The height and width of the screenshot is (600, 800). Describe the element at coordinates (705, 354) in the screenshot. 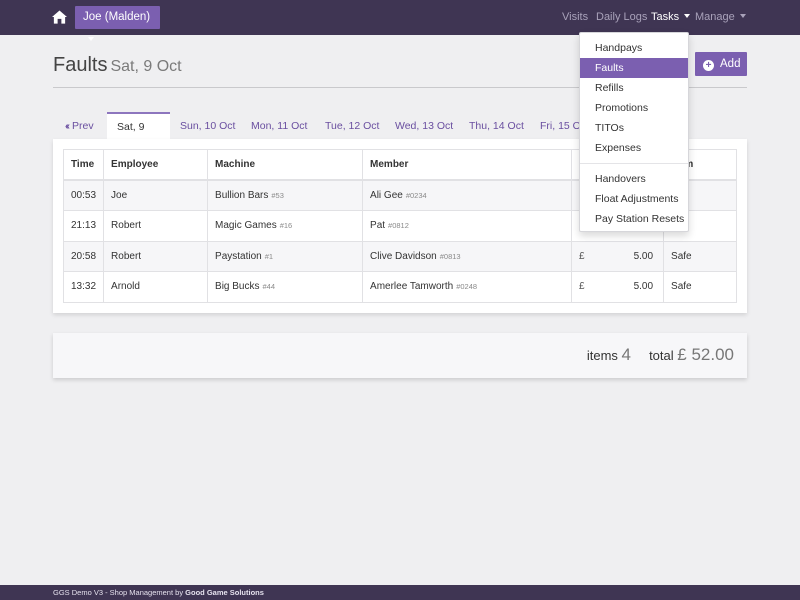

I see `total-value: £ 52.00` at that location.